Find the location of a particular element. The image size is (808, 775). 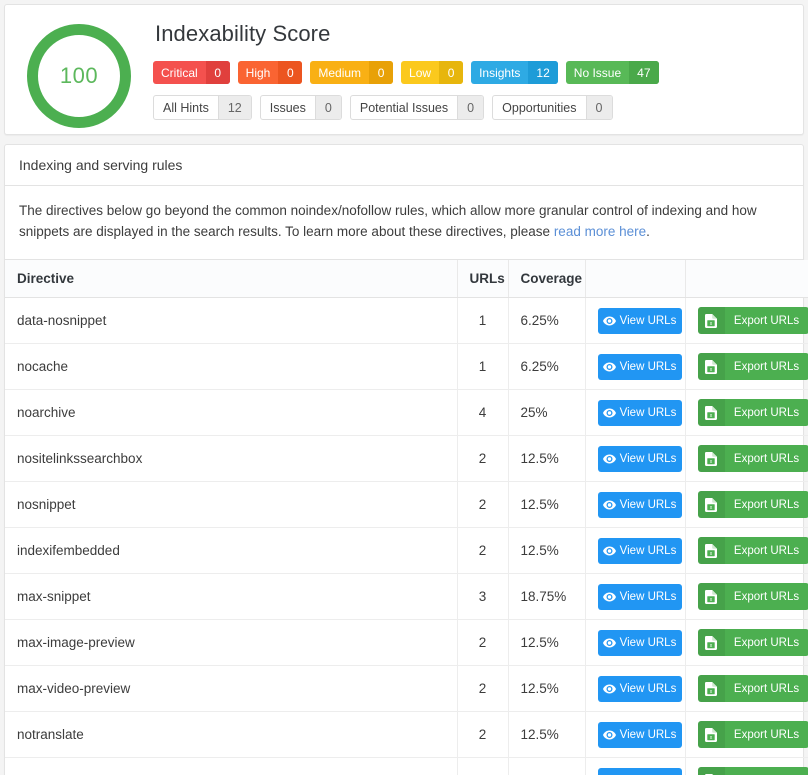

filter-pill-potential-issues: Potential Issues 0 is located at coordinates (417, 107).